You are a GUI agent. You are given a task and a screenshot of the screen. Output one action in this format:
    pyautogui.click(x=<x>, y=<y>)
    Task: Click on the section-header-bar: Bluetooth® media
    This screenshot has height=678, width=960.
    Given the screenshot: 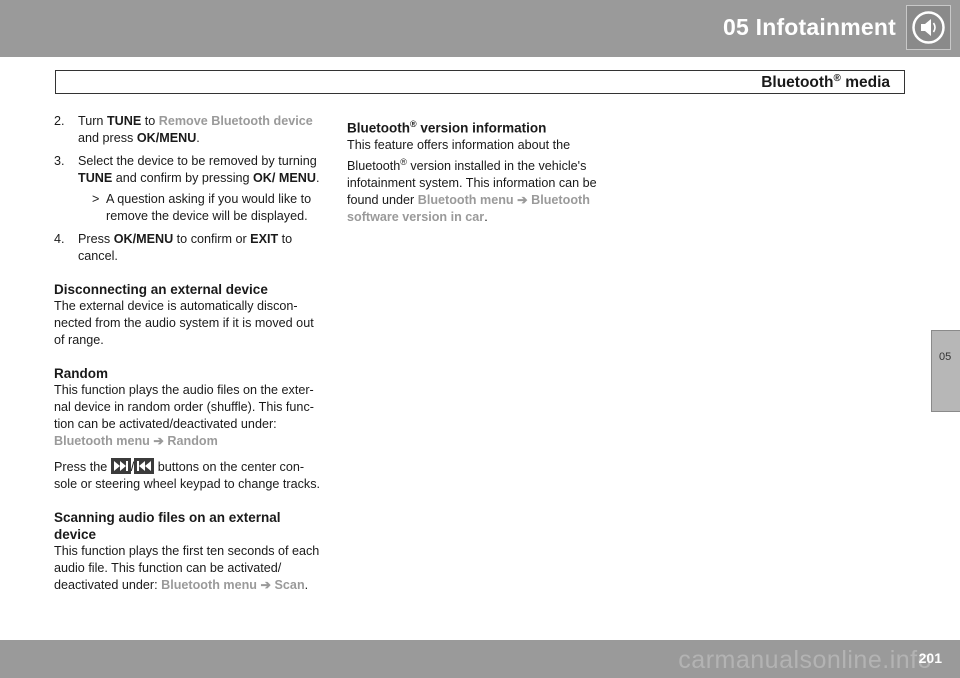 What is the action you would take?
    pyautogui.click(x=480, y=82)
    